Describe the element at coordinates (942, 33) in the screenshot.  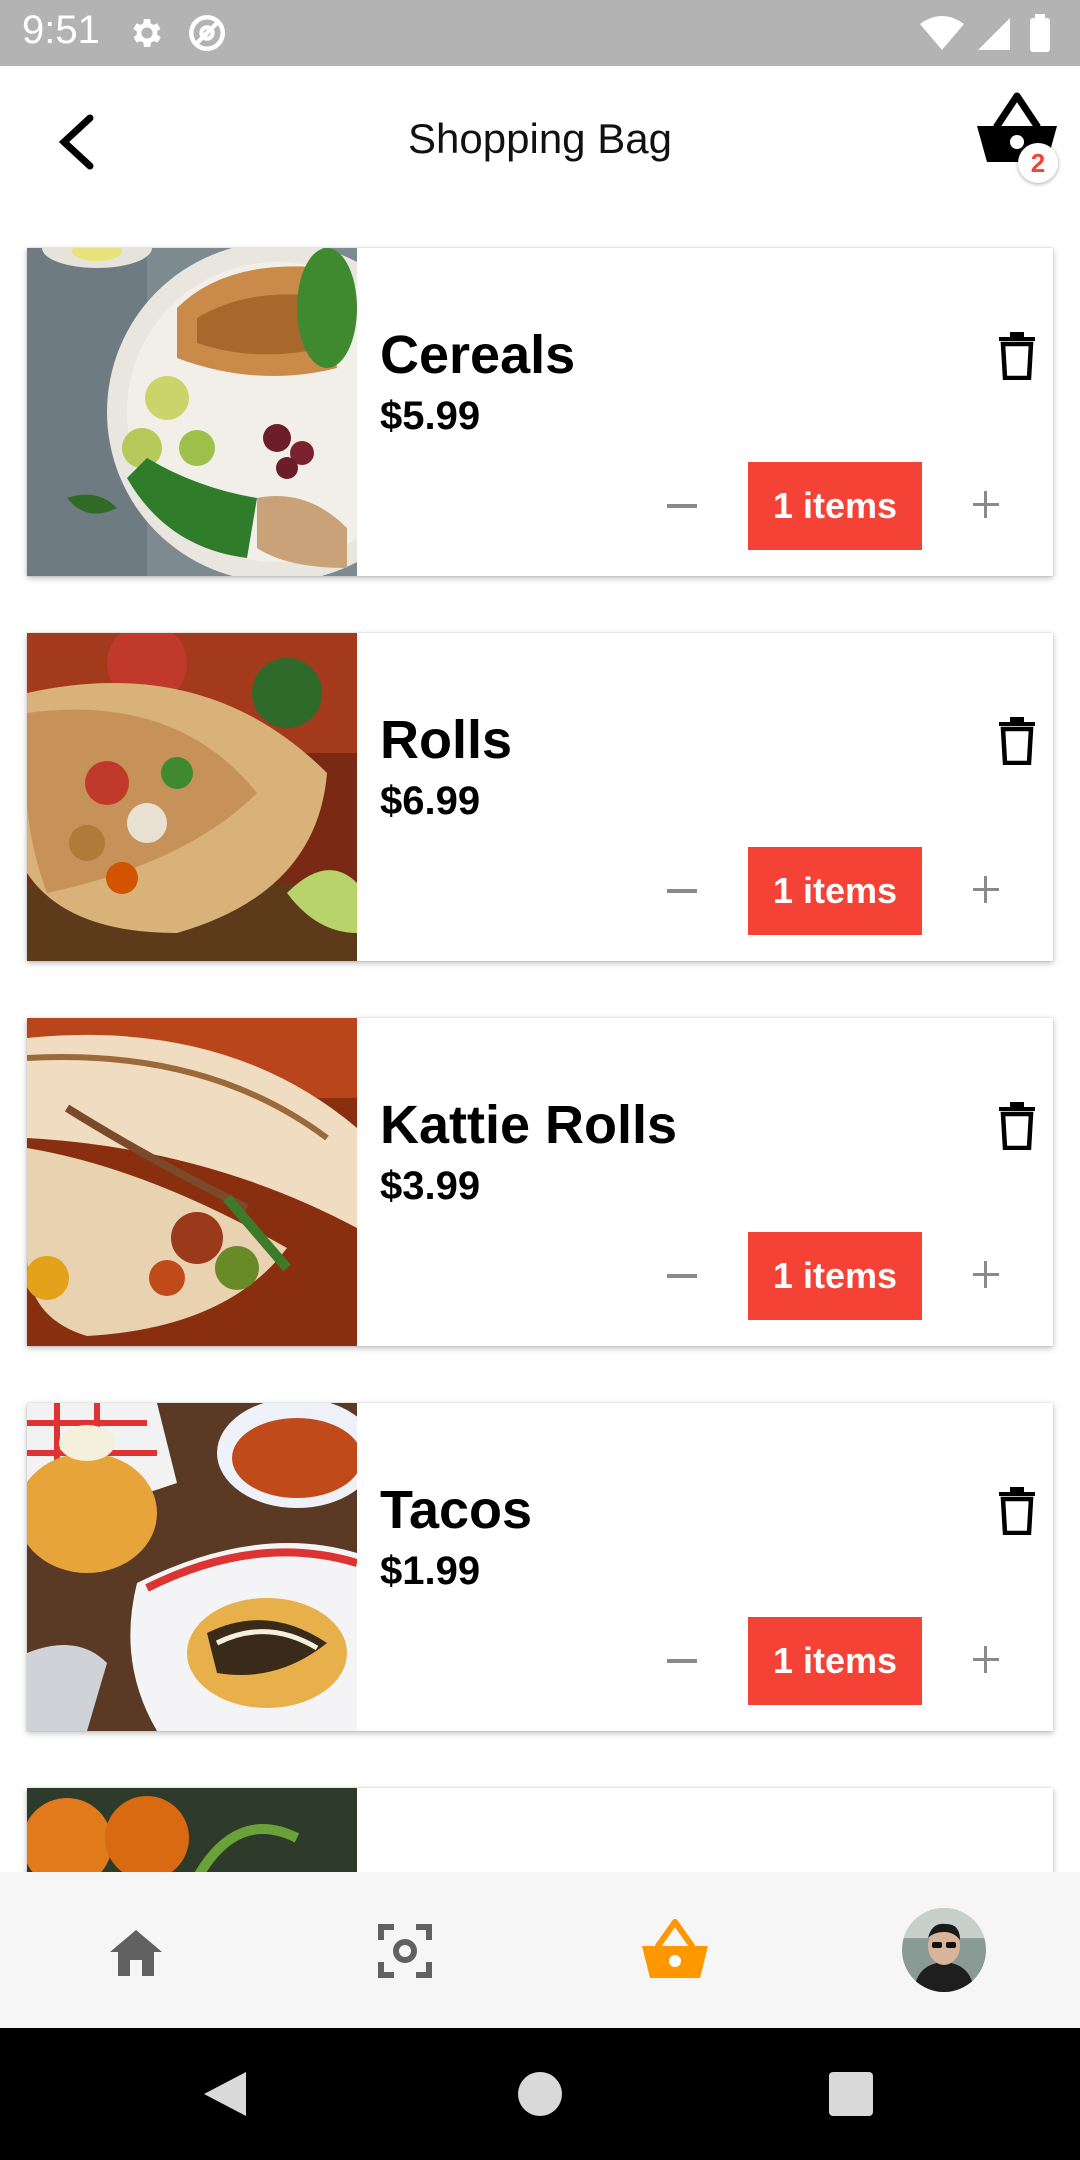
I see `wifi-icon` at that location.